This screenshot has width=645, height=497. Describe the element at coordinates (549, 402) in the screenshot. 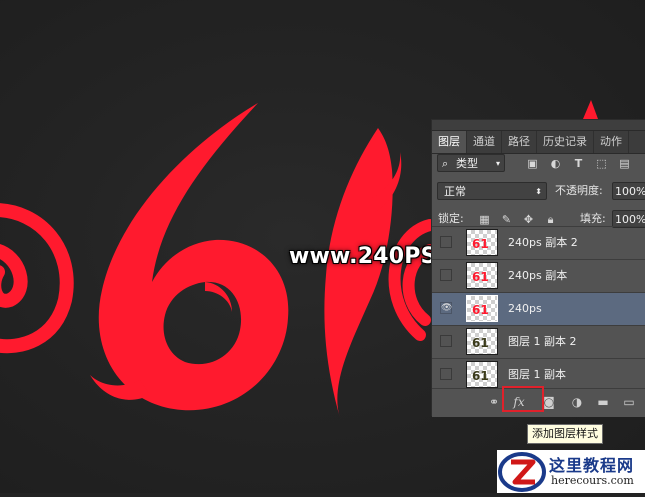

I see `add-mask-icon: ◙` at that location.